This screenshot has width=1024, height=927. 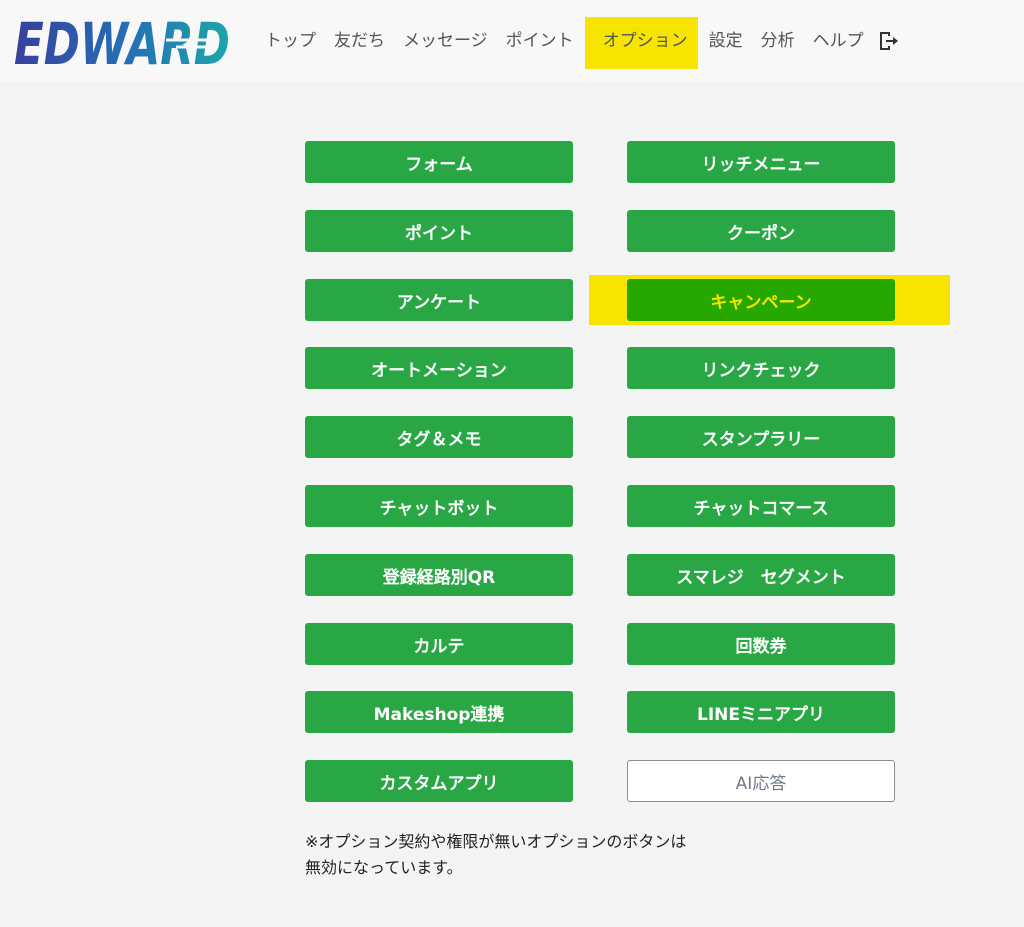 What do you see at coordinates (439, 712) in the screenshot?
I see `option-button-left-8: Makeshop連携` at bounding box center [439, 712].